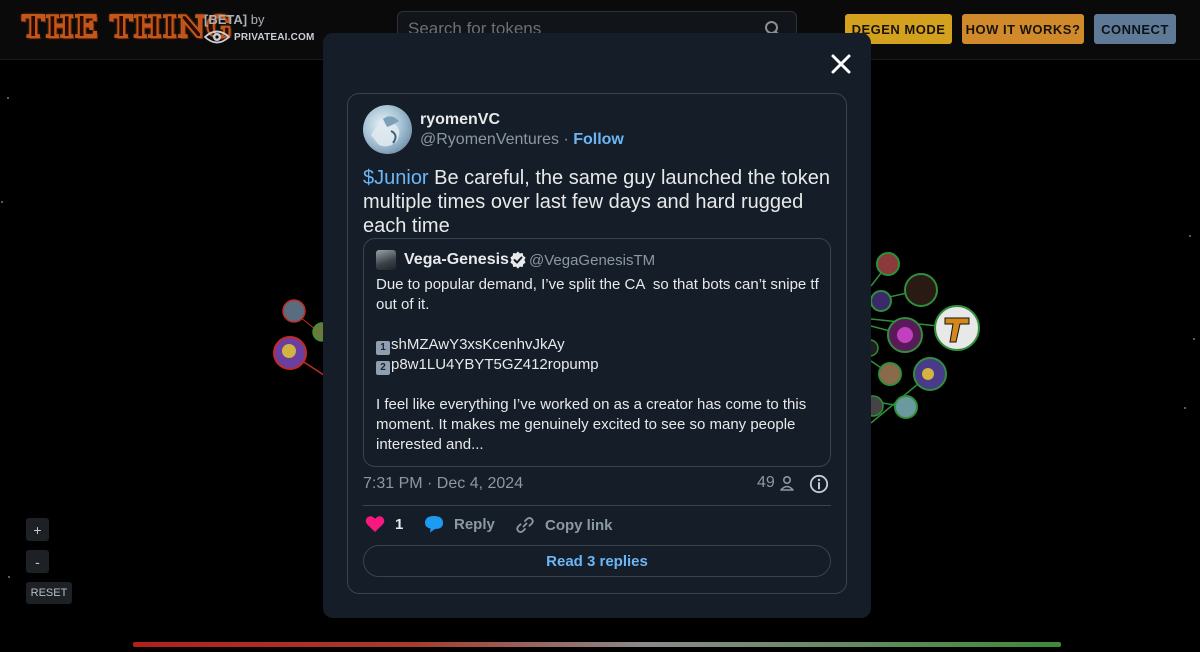  I want to click on app-logo: THE THING, so click(127, 27).